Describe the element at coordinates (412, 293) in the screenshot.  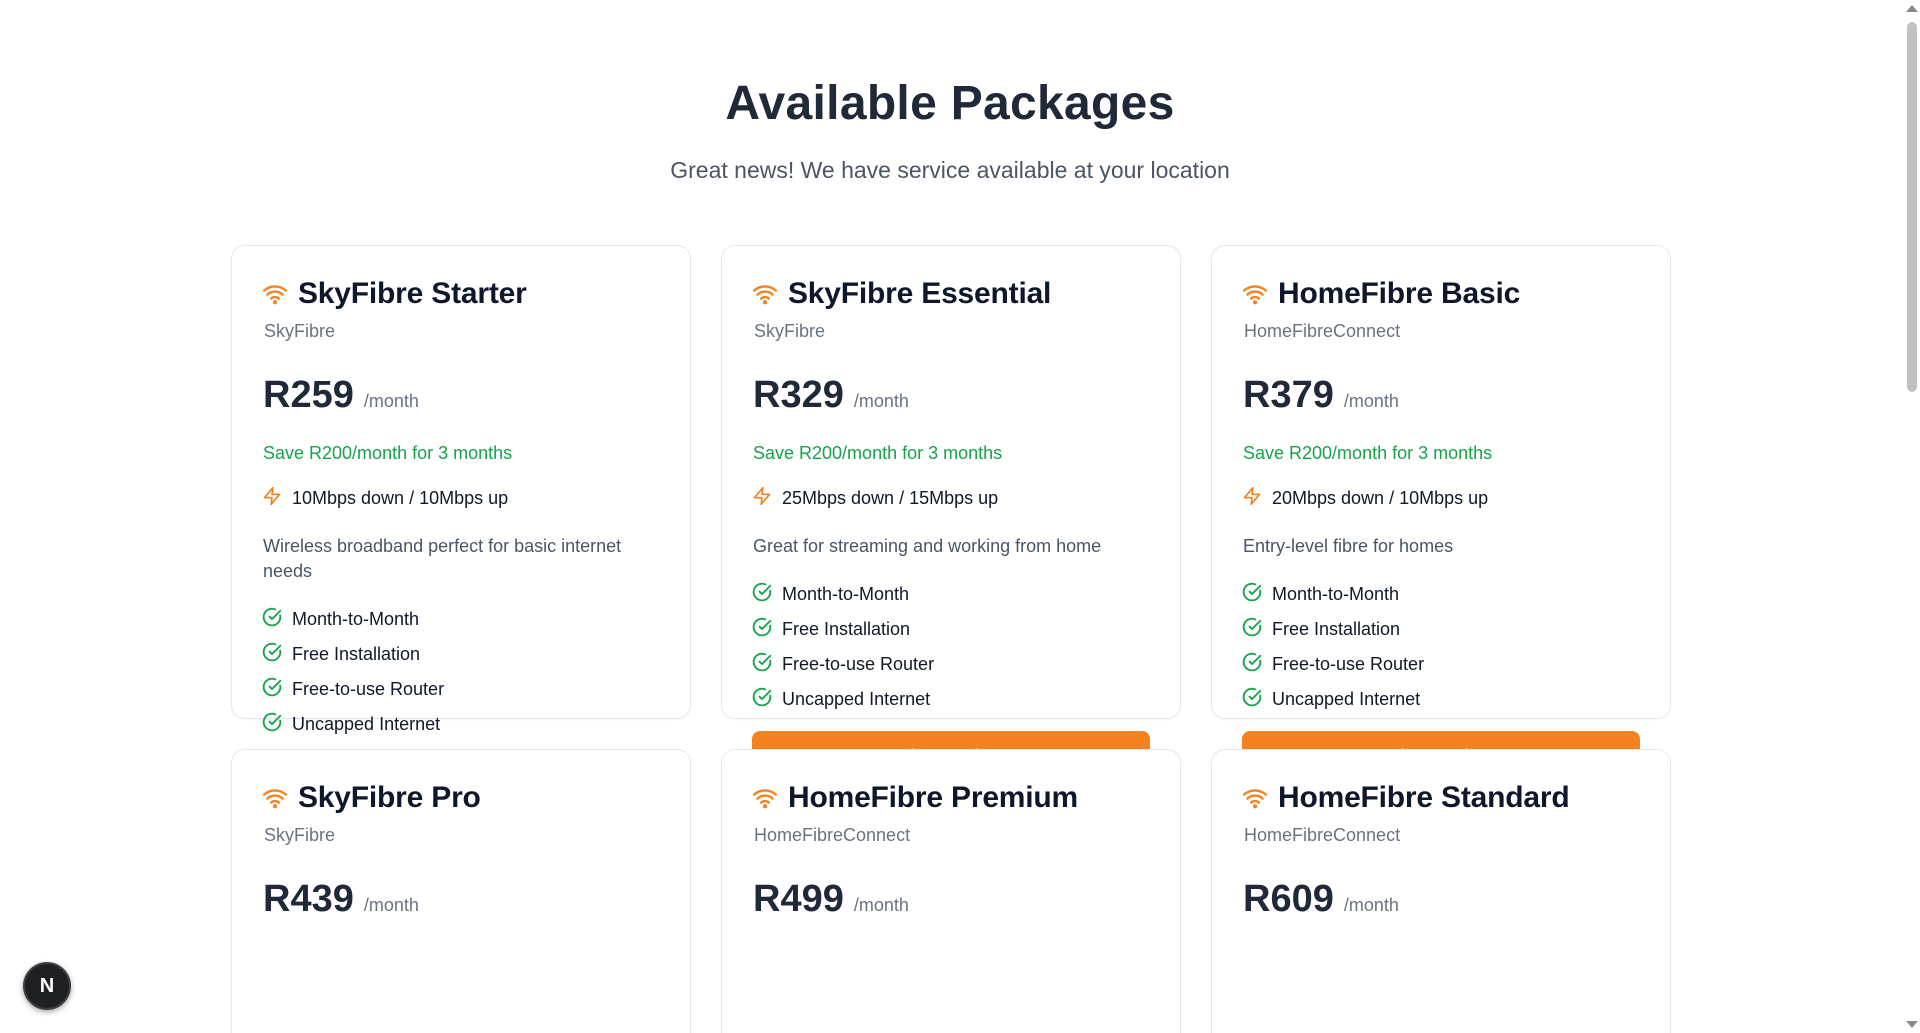
I see `package-name: SkyFibre Starter` at that location.